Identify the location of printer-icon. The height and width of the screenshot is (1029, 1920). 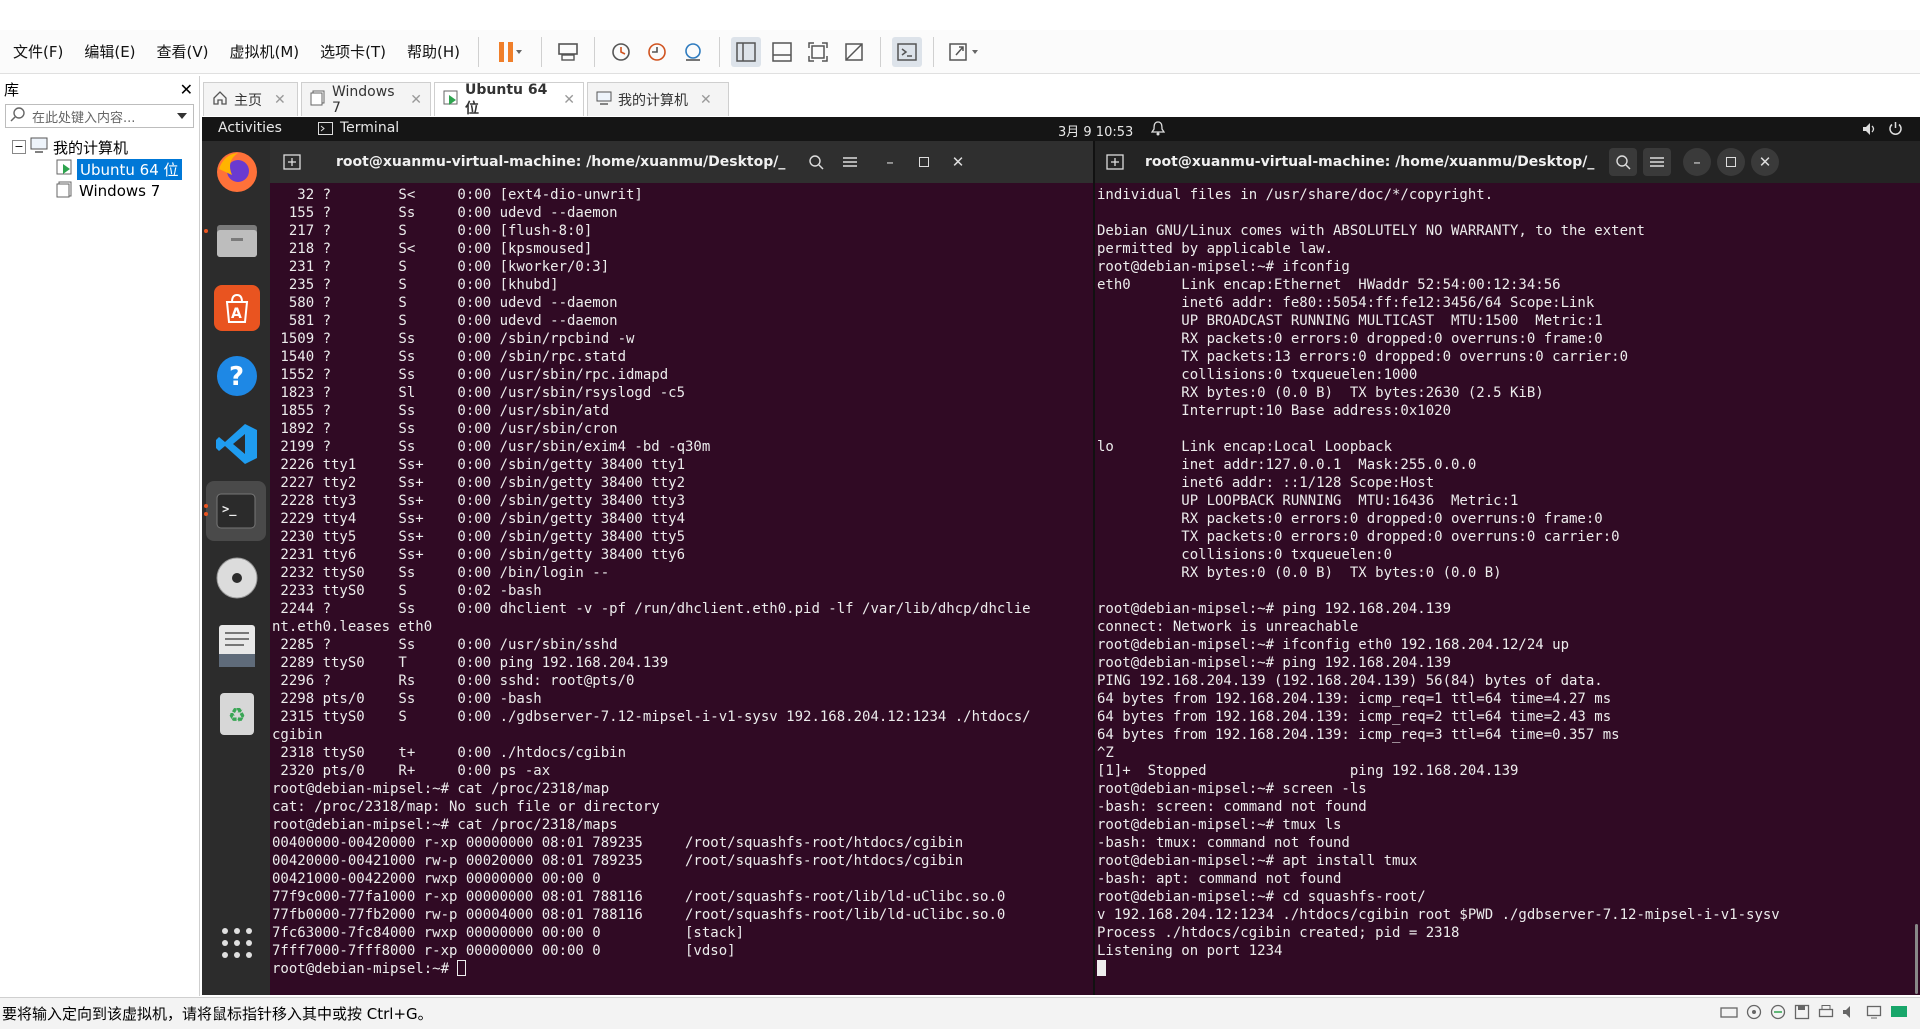
(1826, 1014).